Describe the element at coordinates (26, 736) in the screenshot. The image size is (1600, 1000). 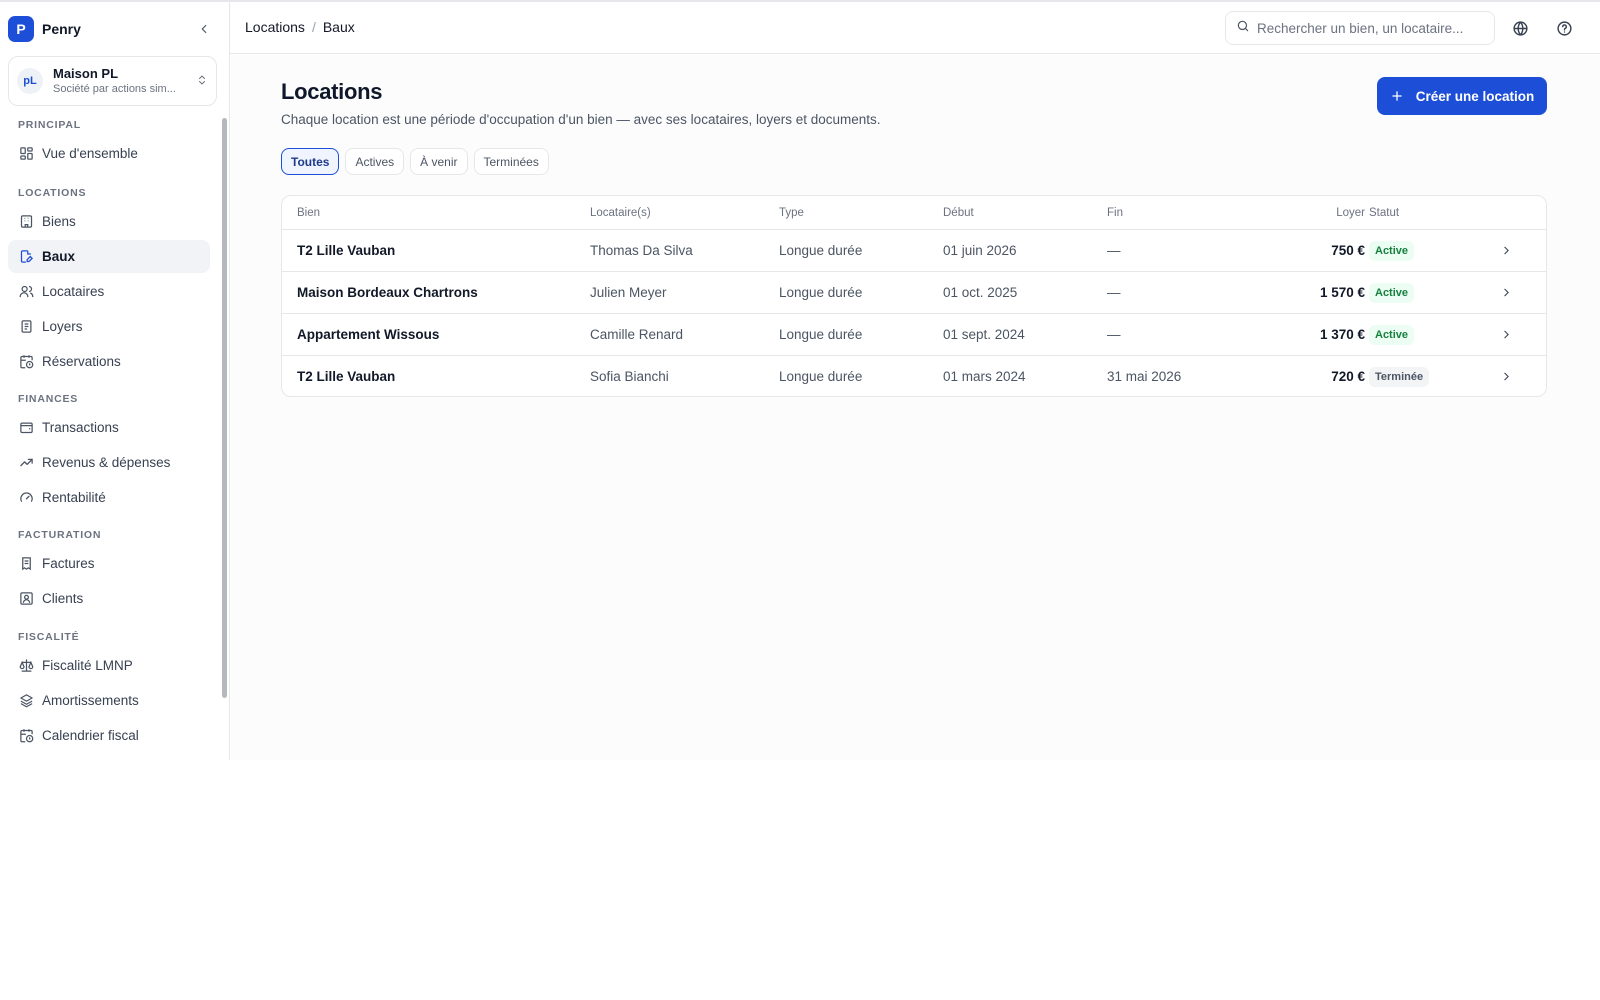
I see `calendar-clock-icon` at that location.